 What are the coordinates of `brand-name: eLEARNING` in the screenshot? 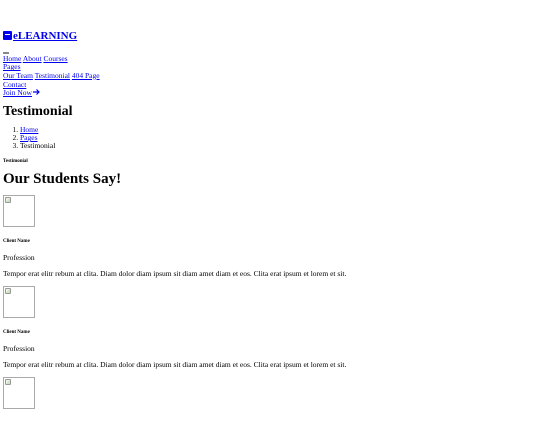 It's located at (45, 36).